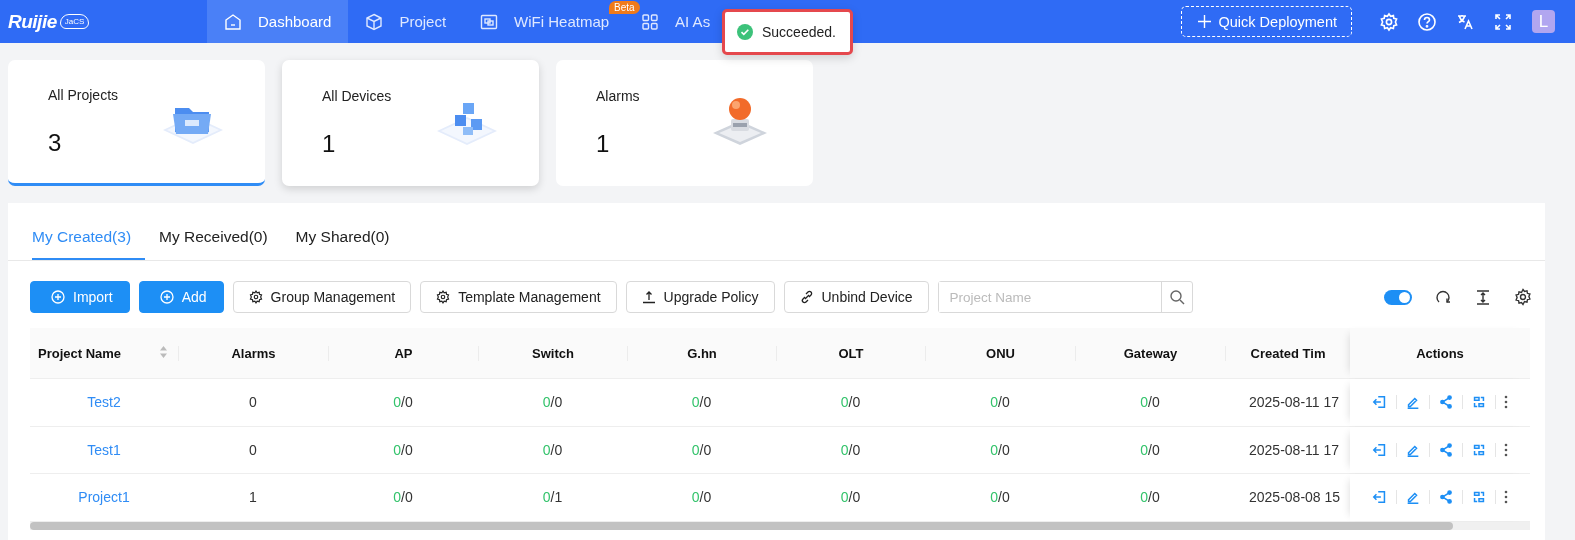  What do you see at coordinates (702, 353) in the screenshot?
I see `column-header: G.hn` at bounding box center [702, 353].